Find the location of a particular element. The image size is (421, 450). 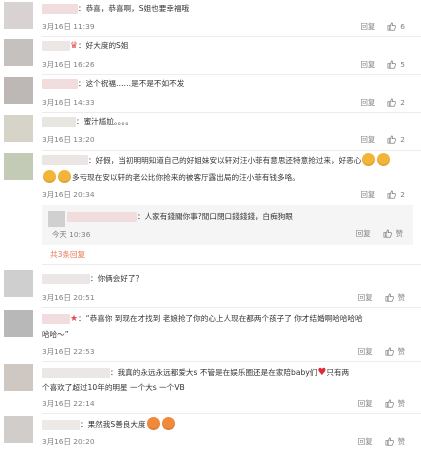

timestamp: 3月16日 11:39 is located at coordinates (68, 26).